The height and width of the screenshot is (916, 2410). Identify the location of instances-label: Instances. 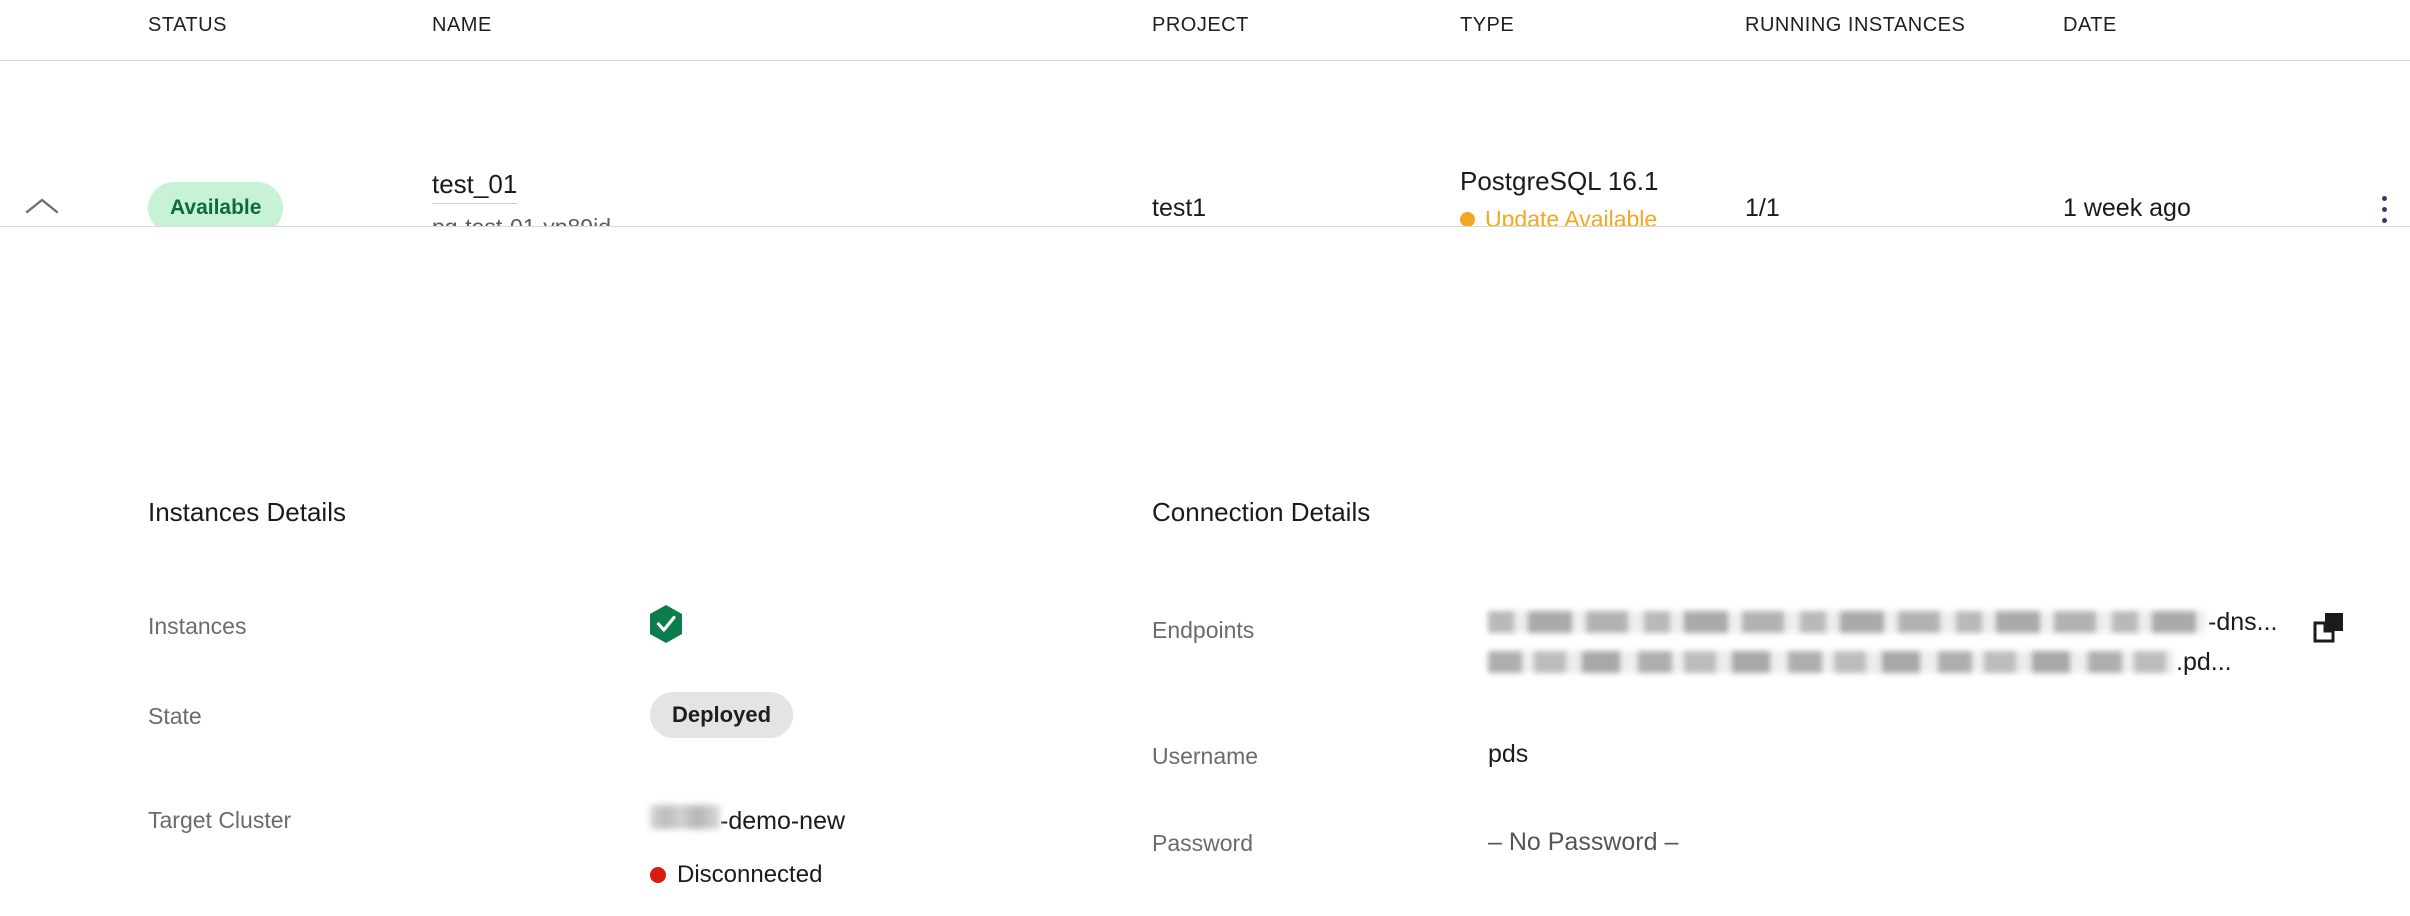
(197, 626).